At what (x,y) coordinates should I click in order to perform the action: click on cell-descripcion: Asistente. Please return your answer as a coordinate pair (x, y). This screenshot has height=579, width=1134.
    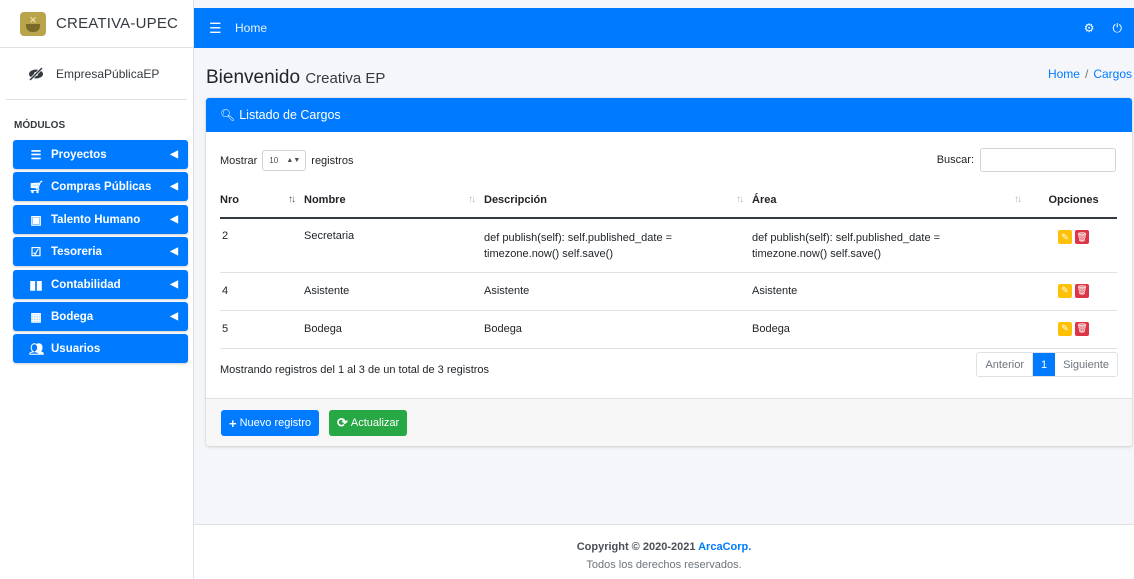
    Looking at the image, I should click on (618, 291).